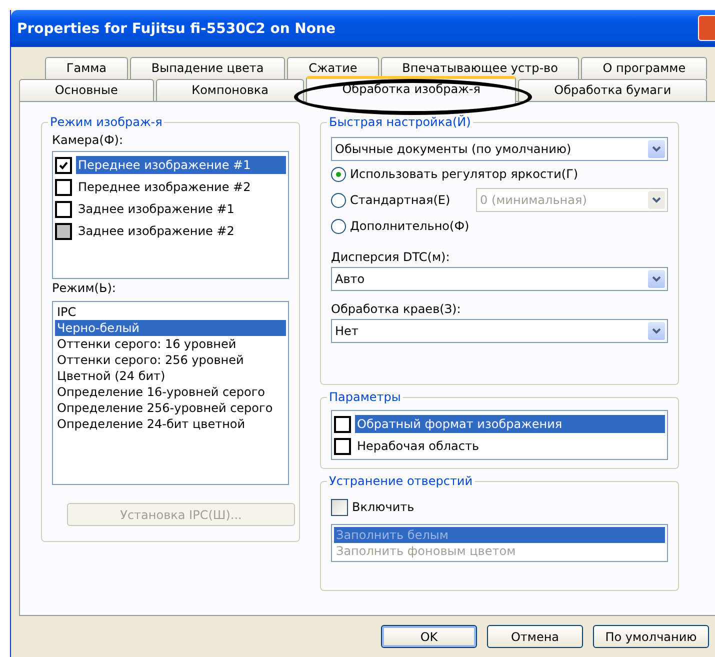 The image size is (715, 657). What do you see at coordinates (400, 122) in the screenshot?
I see `group-title: Быстрая настройка(Й)` at bounding box center [400, 122].